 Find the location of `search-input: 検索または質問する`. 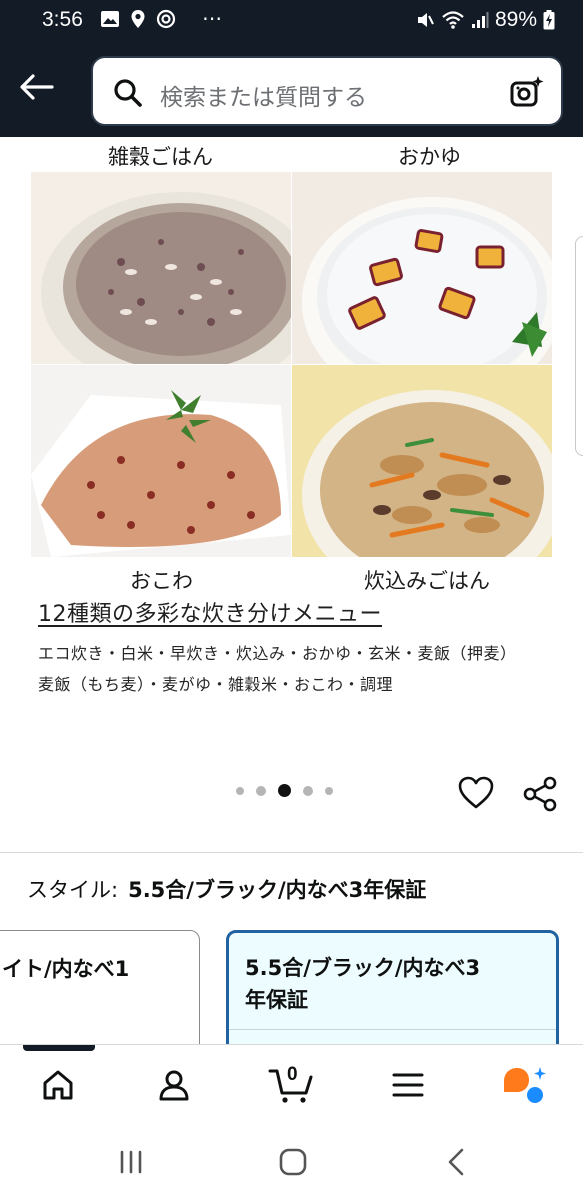

search-input: 検索または質問する is located at coordinates (263, 95).